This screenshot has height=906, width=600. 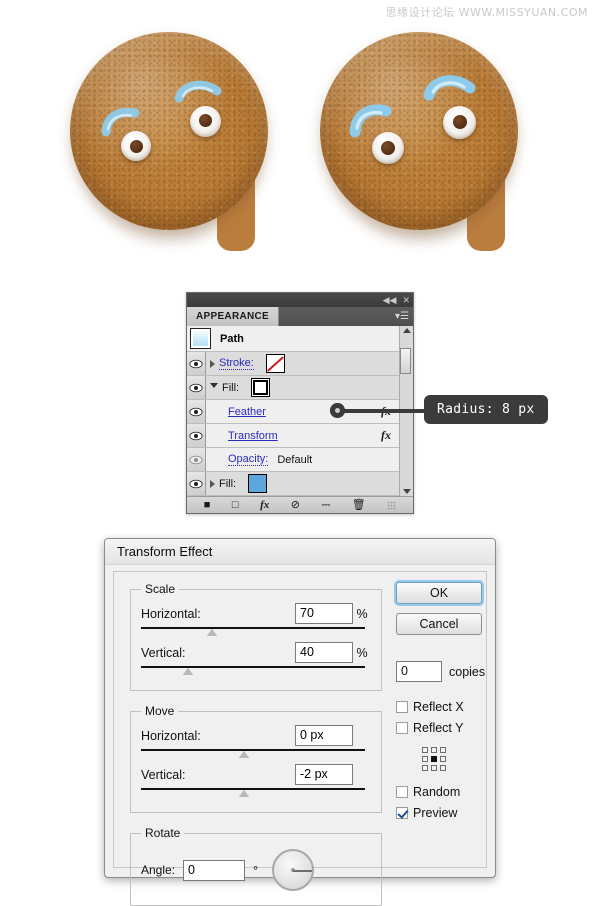 I want to click on appearance-row-fill-blue: Fill:, so click(x=293, y=484).